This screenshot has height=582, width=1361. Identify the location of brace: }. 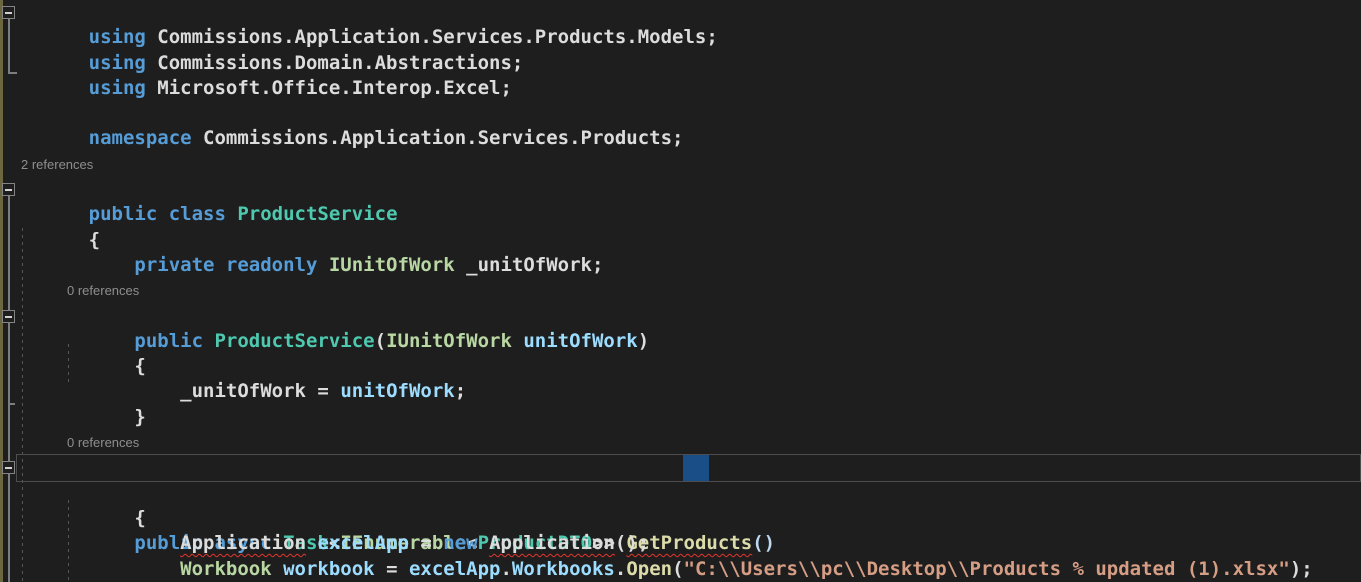
(117, 416).